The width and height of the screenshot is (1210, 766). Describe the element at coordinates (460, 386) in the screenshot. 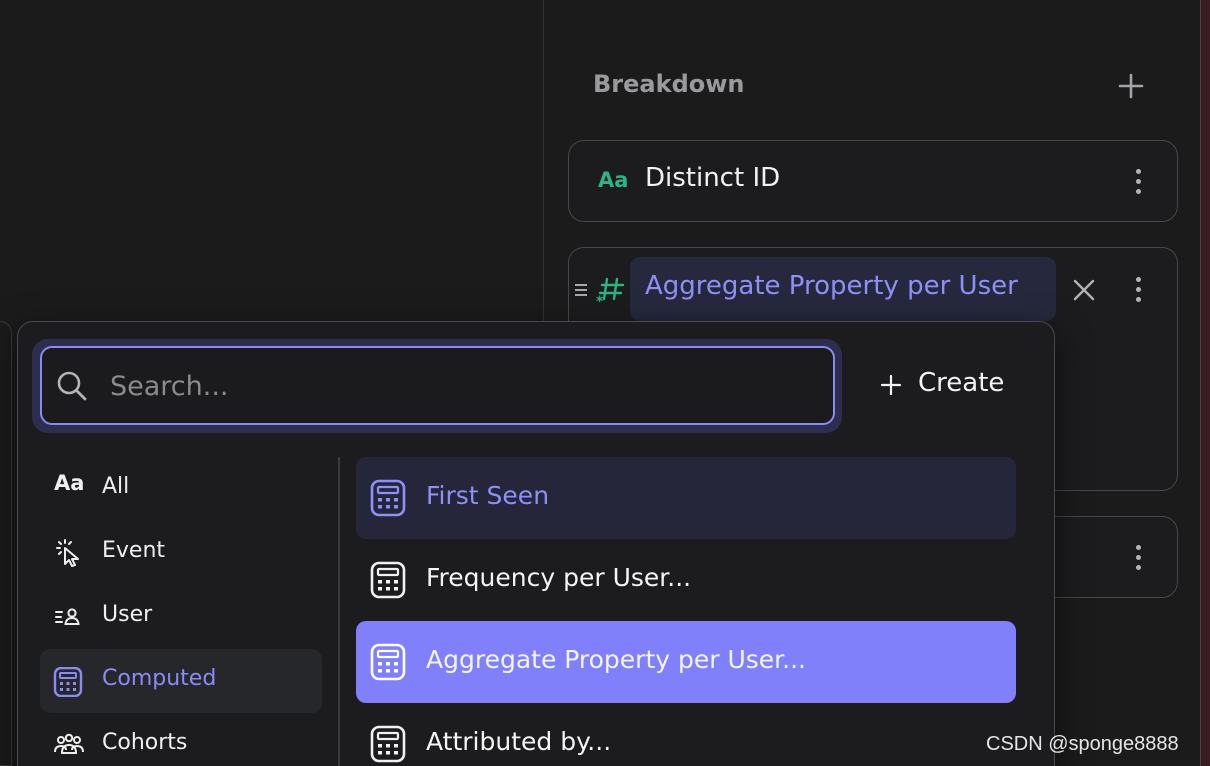

I see `search-input` at that location.